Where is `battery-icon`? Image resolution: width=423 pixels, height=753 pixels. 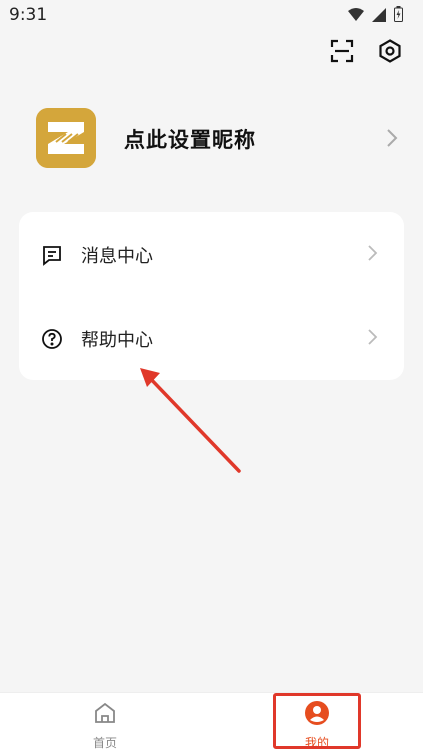 battery-icon is located at coordinates (398, 16).